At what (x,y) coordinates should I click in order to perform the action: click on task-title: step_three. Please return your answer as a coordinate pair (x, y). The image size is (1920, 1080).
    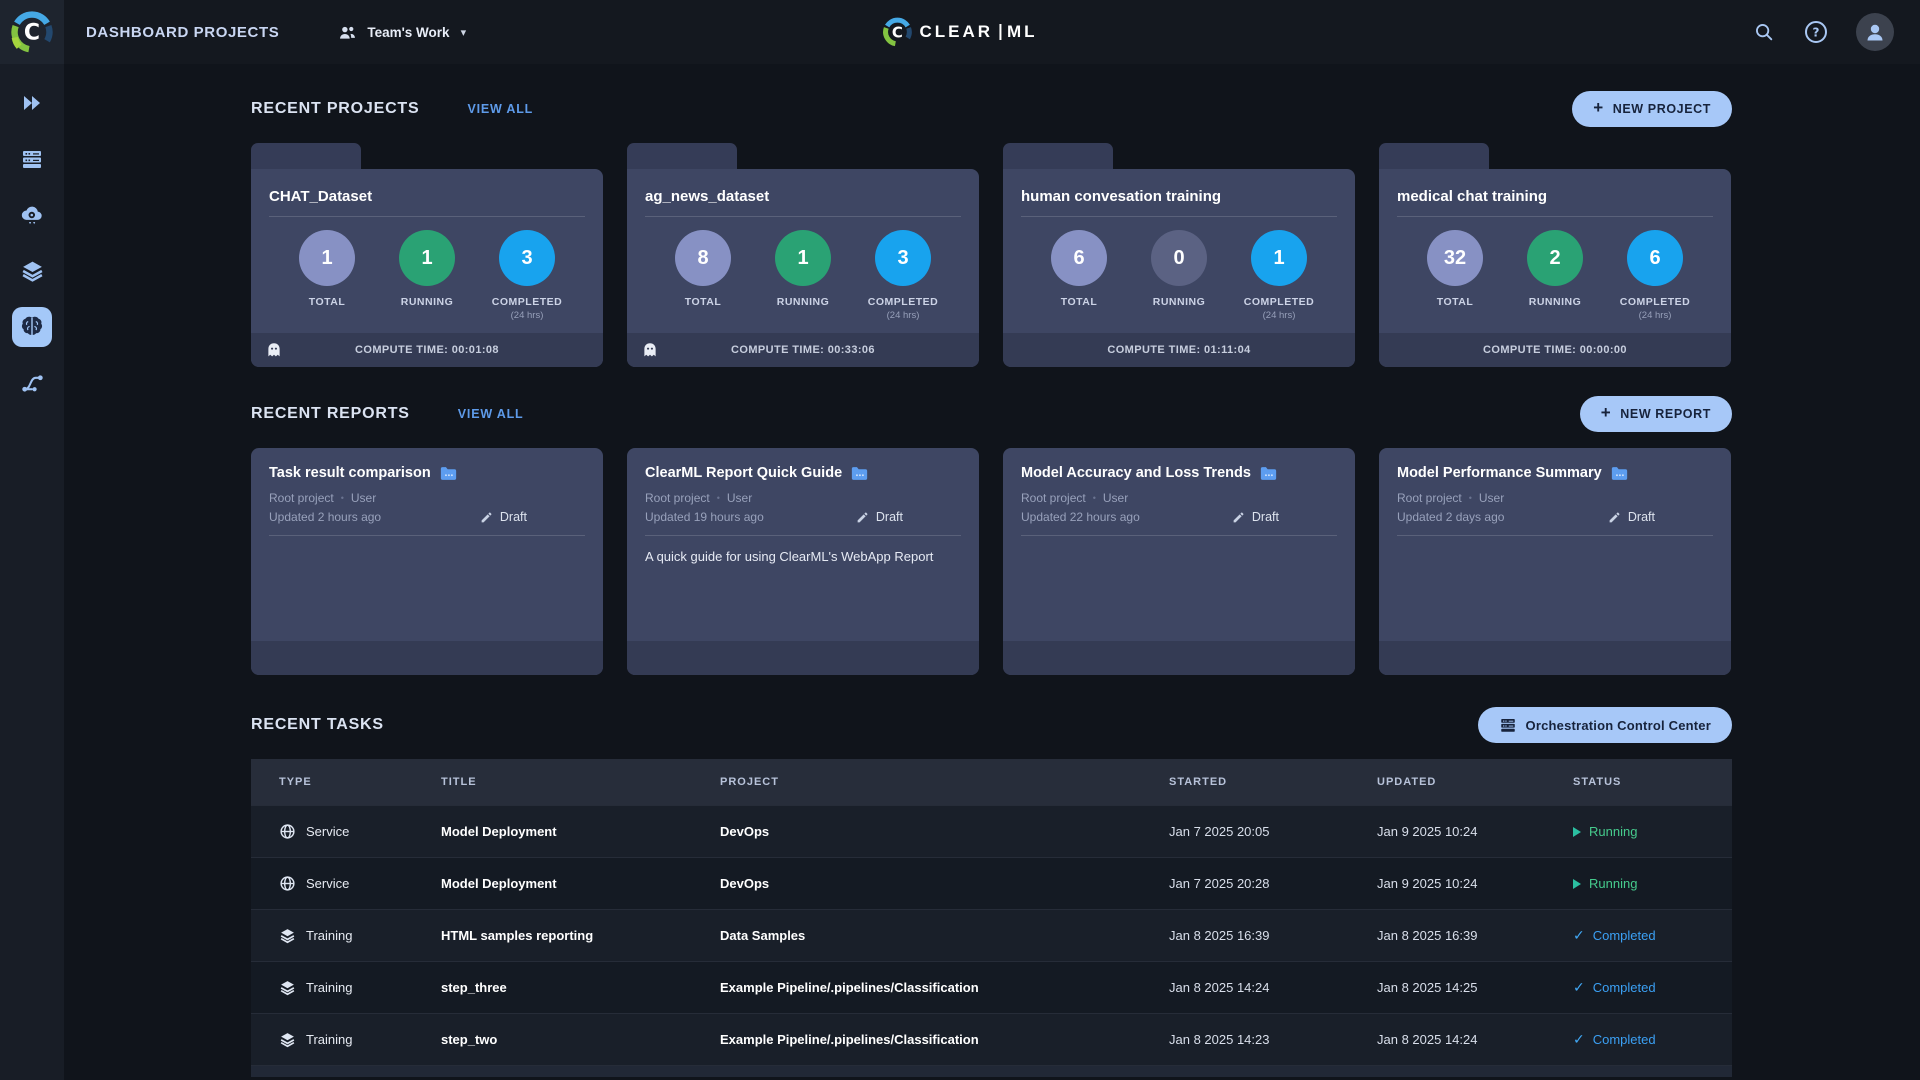
    Looking at the image, I should click on (474, 987).